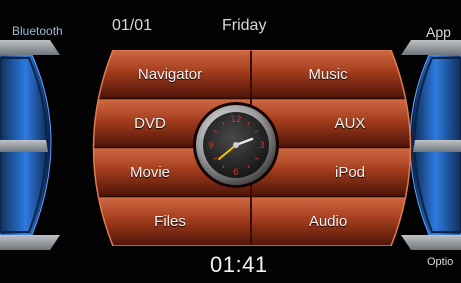 This screenshot has height=283, width=461. I want to click on menu-item-label: Music, so click(328, 74).